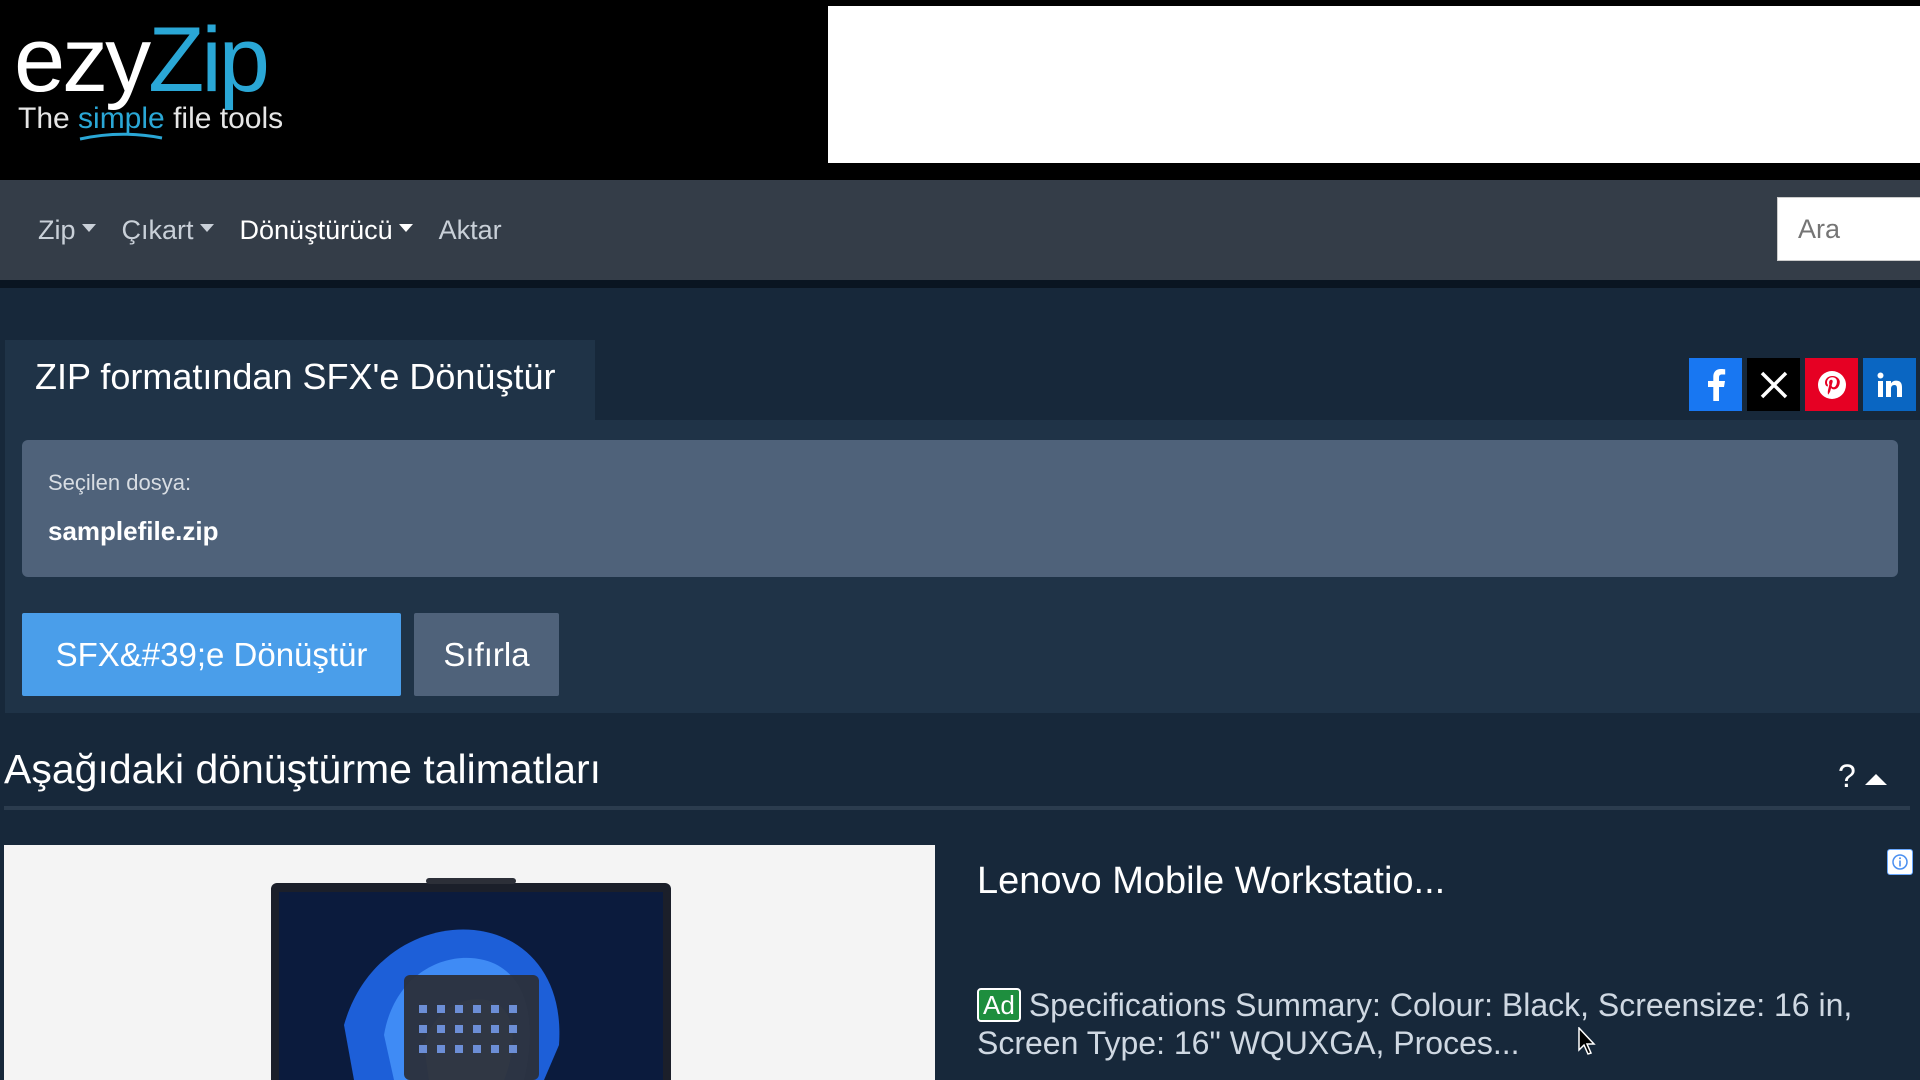 The width and height of the screenshot is (1920, 1080). I want to click on help-icon: ?, so click(1847, 776).